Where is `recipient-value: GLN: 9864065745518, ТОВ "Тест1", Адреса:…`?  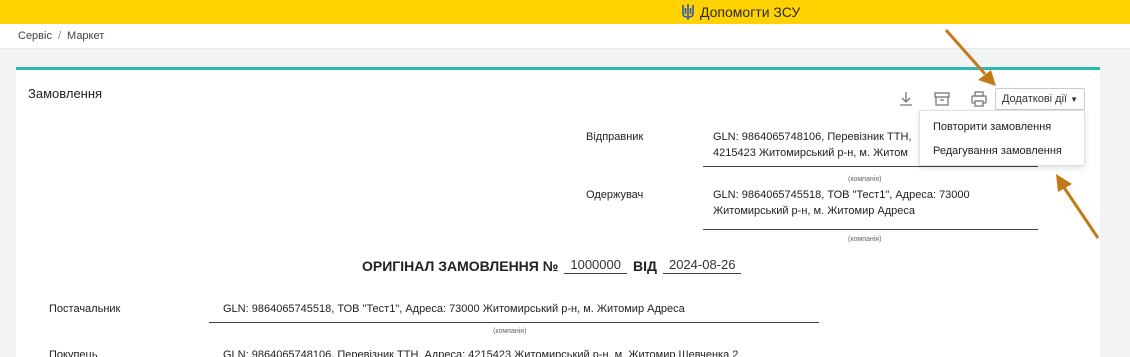
recipient-value: GLN: 9864065745518, ТОВ "Тест1", Адреса:… is located at coordinates (841, 203).